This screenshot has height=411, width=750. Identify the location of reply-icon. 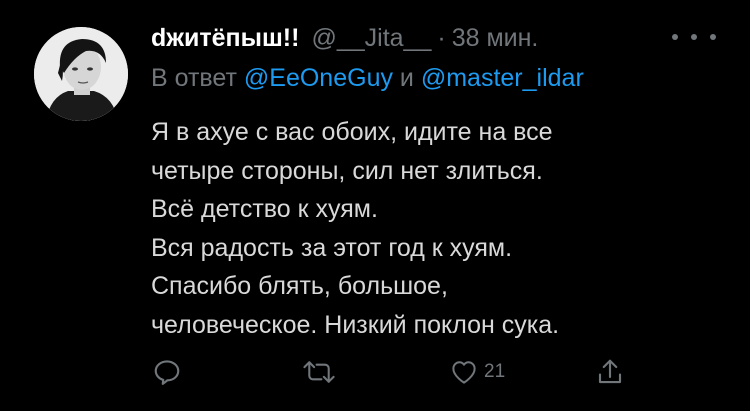
(167, 372).